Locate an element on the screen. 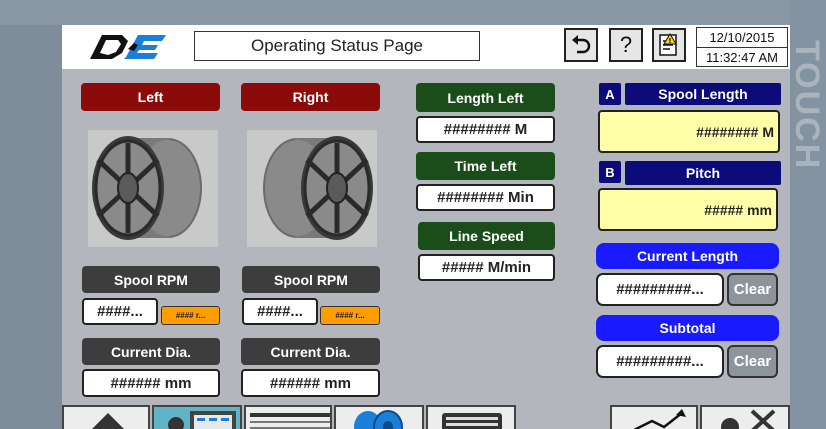 This screenshot has width=826, height=429. pitch-letter: B is located at coordinates (610, 172).